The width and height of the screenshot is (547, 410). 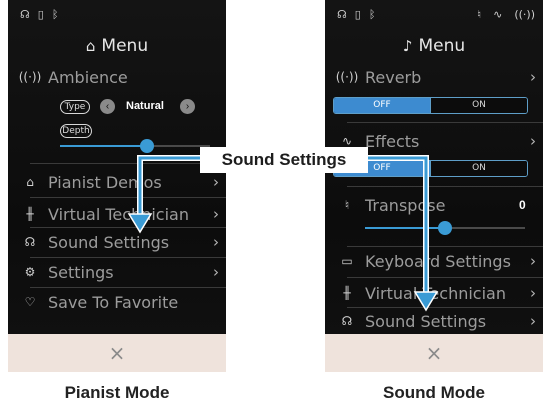 I want to click on transpose-slider-fill, so click(x=405, y=228).